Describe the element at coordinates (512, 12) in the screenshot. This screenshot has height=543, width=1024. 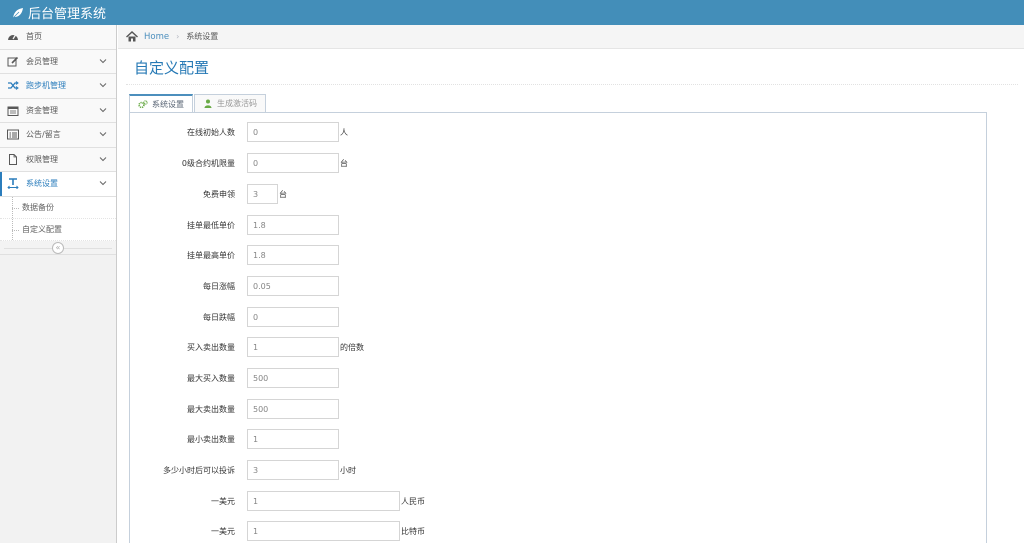
I see `top-navbar: 后台管理系统` at that location.